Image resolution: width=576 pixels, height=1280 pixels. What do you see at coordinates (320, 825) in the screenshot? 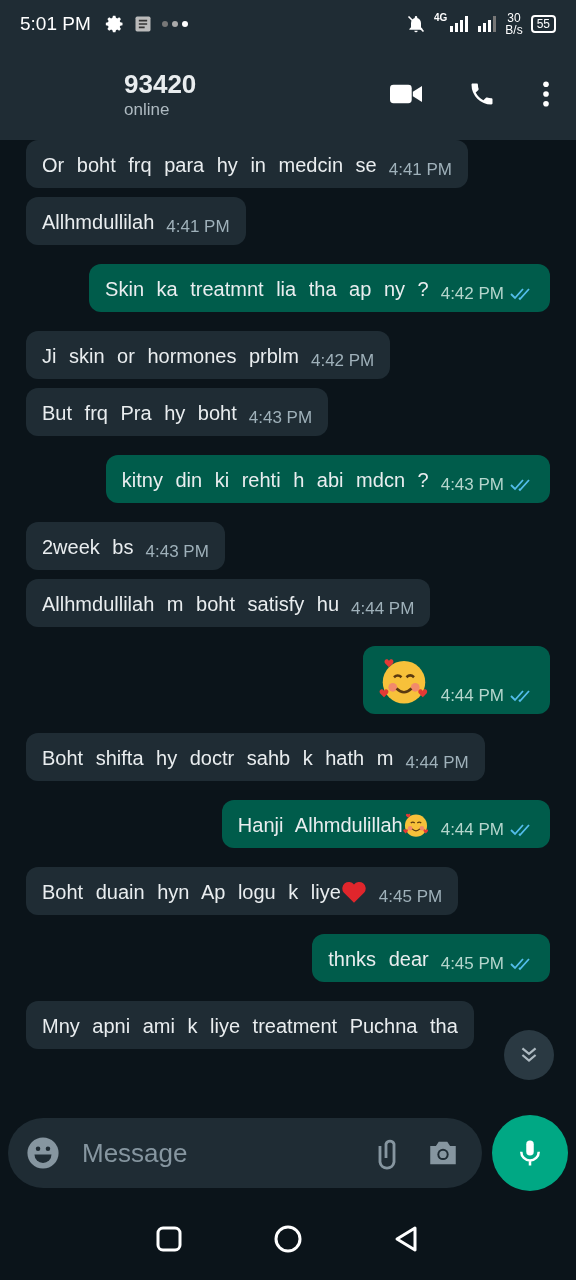
I see `message-text: Hanji Alhmdulillah` at bounding box center [320, 825].